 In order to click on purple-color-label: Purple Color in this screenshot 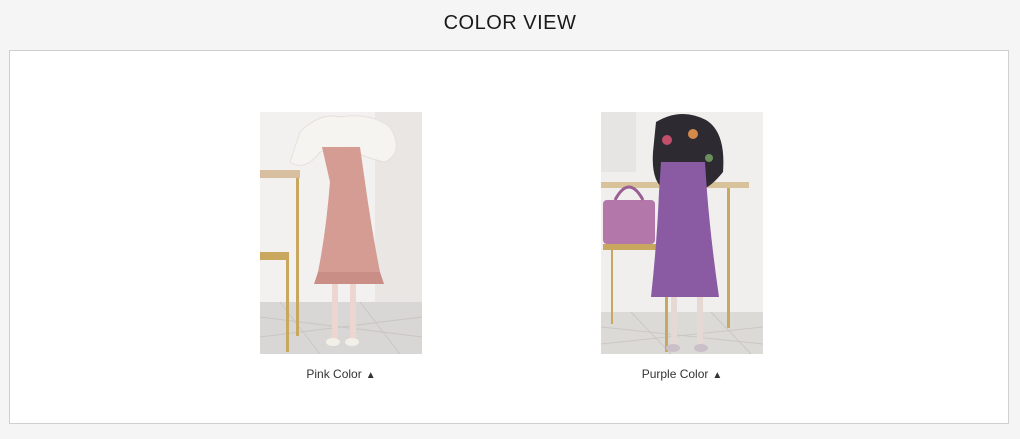, I will do `click(675, 374)`.